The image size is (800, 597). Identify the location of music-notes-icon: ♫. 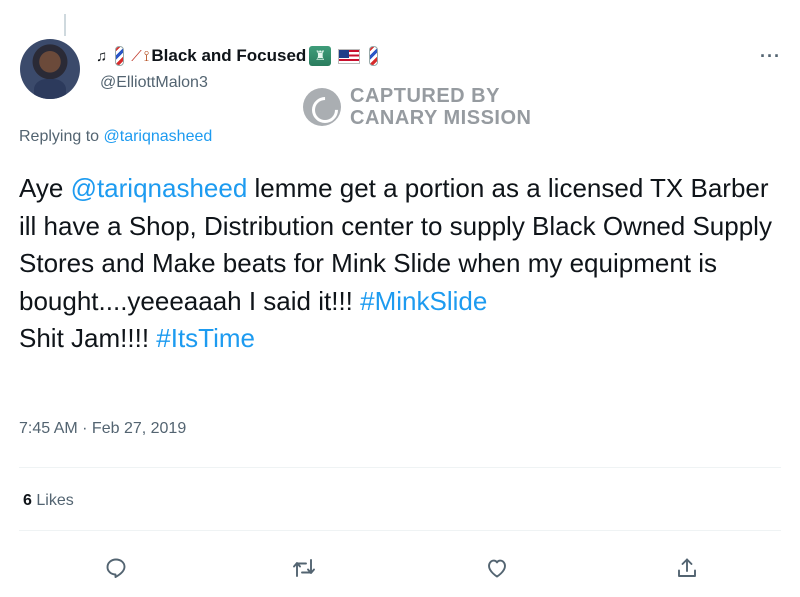
(102, 56).